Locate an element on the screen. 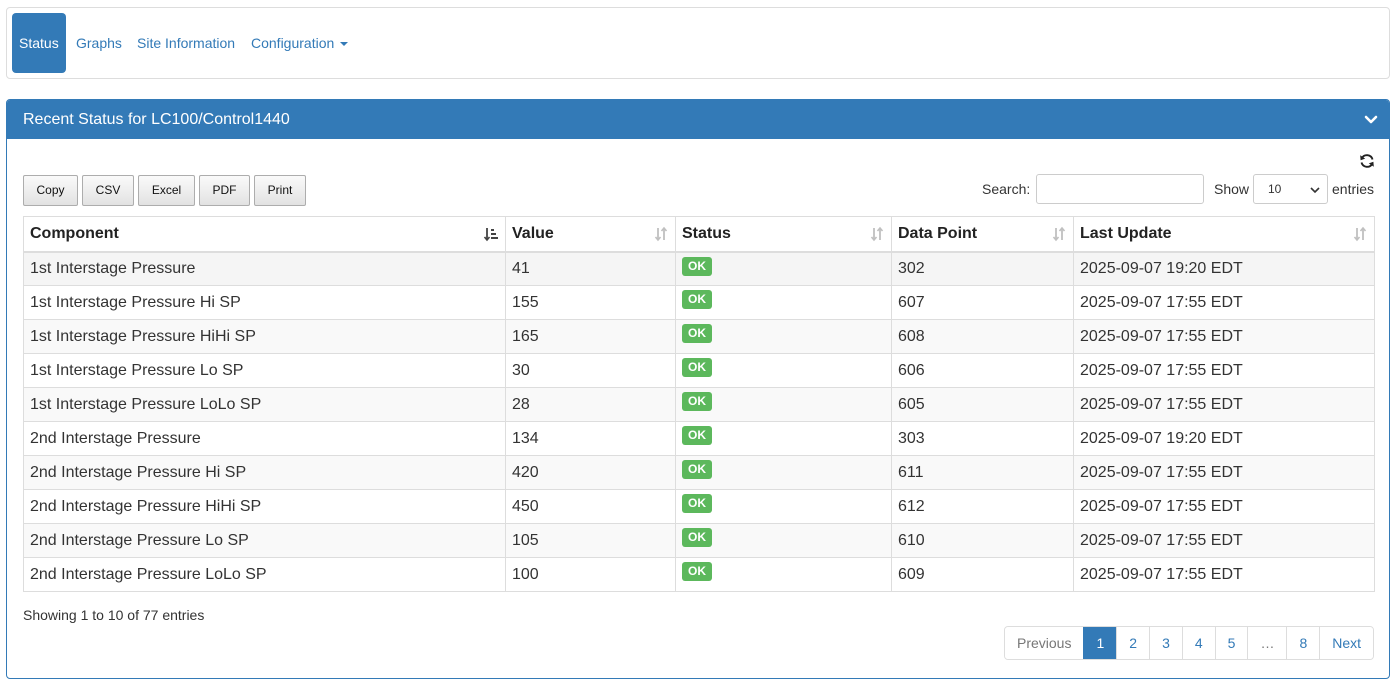  pagination-previous: Previous is located at coordinates (1044, 643).